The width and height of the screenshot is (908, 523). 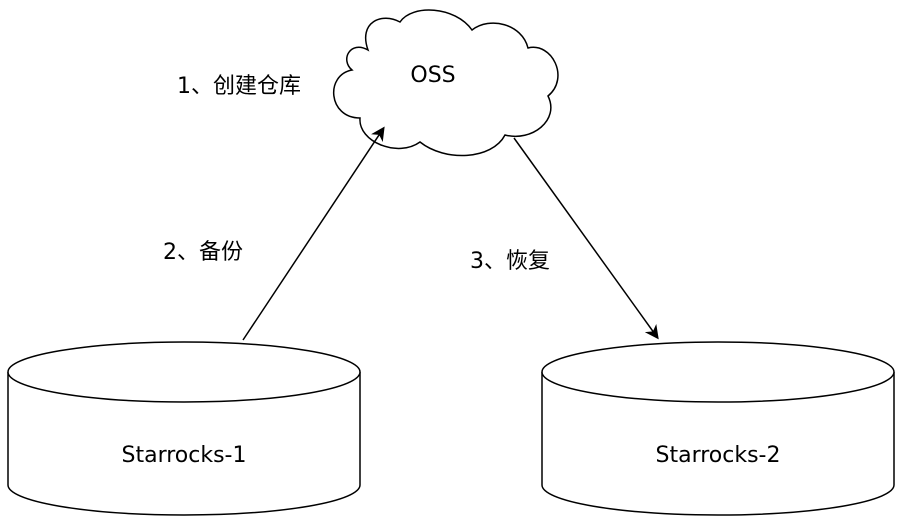 I want to click on backup-label: 2、备份, so click(x=203, y=252).